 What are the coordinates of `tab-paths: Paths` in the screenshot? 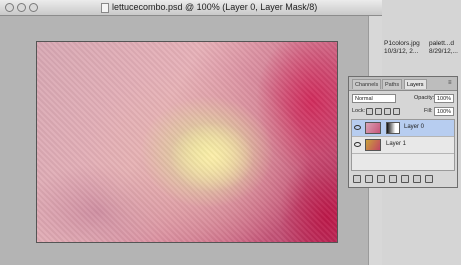 It's located at (392, 84).